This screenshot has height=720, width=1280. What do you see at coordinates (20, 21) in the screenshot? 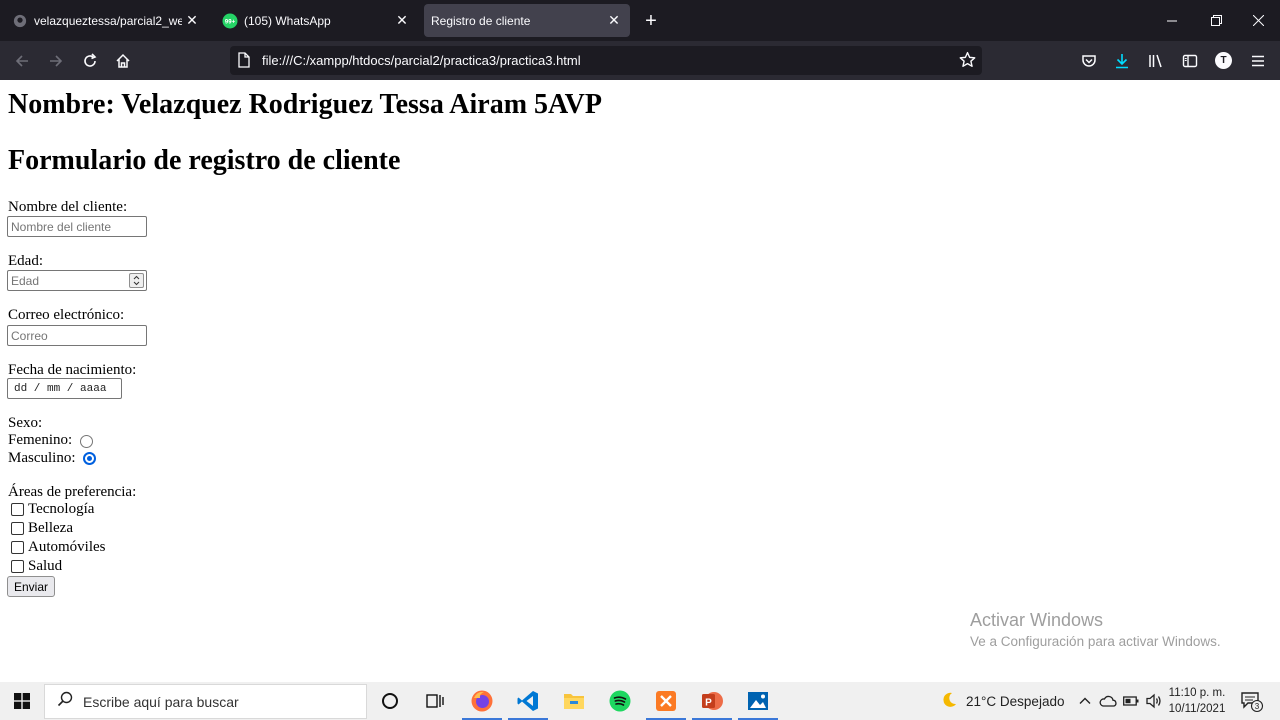
I see `github-icon` at bounding box center [20, 21].